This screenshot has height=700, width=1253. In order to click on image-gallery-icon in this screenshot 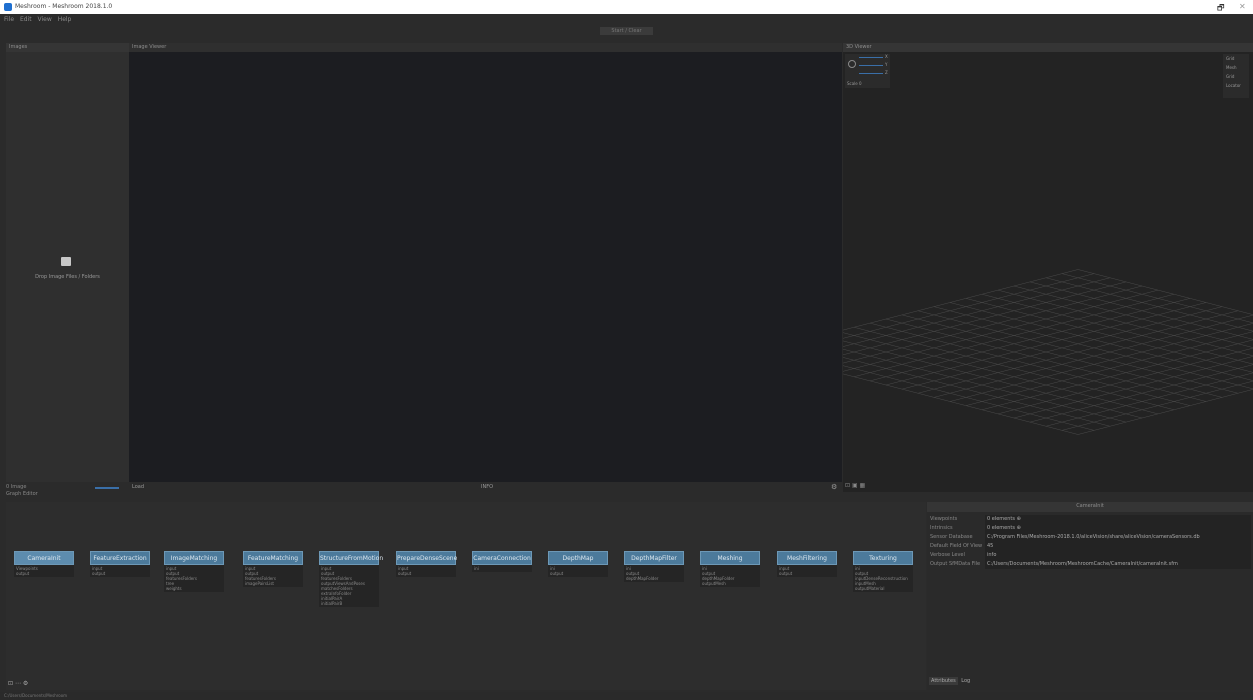, I will do `click(66, 261)`.